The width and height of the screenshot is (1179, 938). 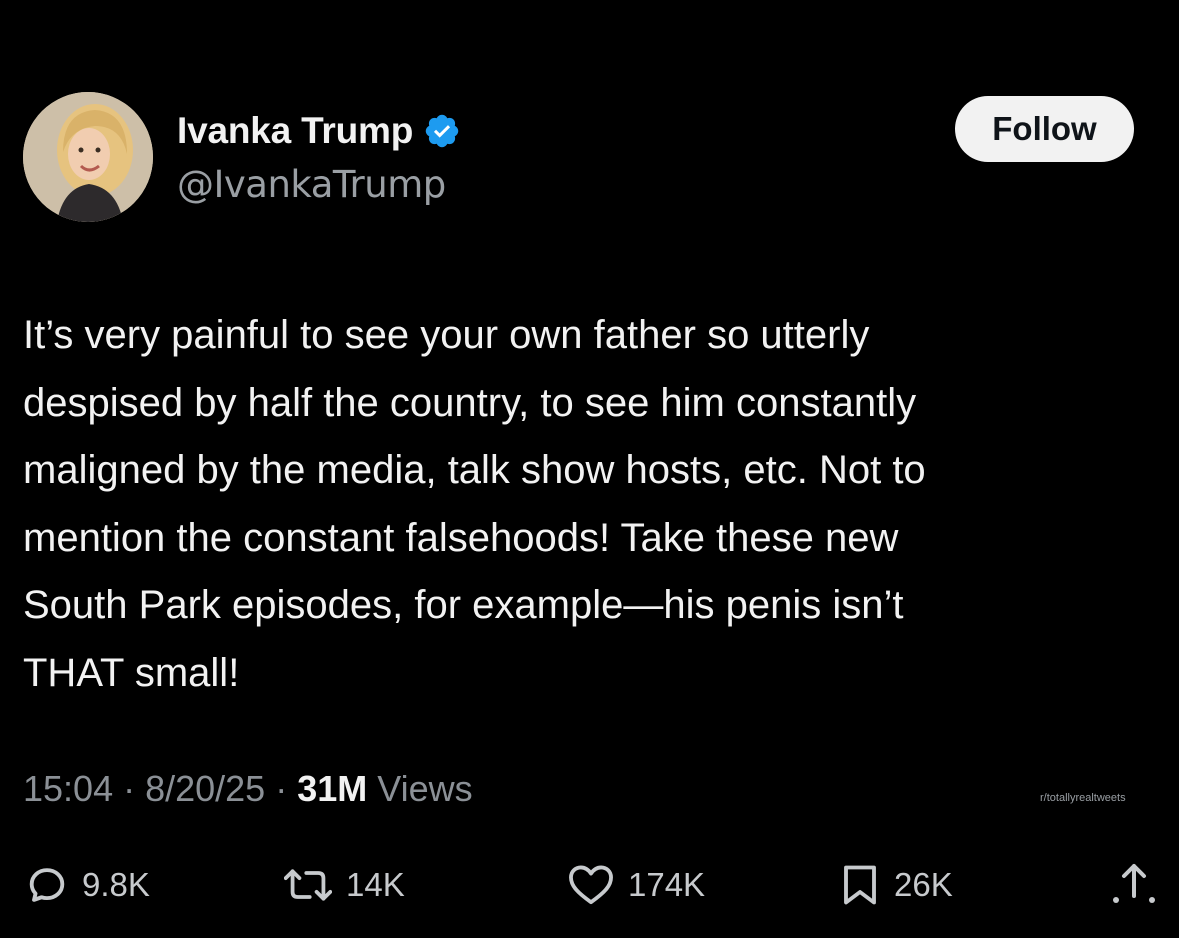 I want to click on meta-space, so click(x=372, y=789).